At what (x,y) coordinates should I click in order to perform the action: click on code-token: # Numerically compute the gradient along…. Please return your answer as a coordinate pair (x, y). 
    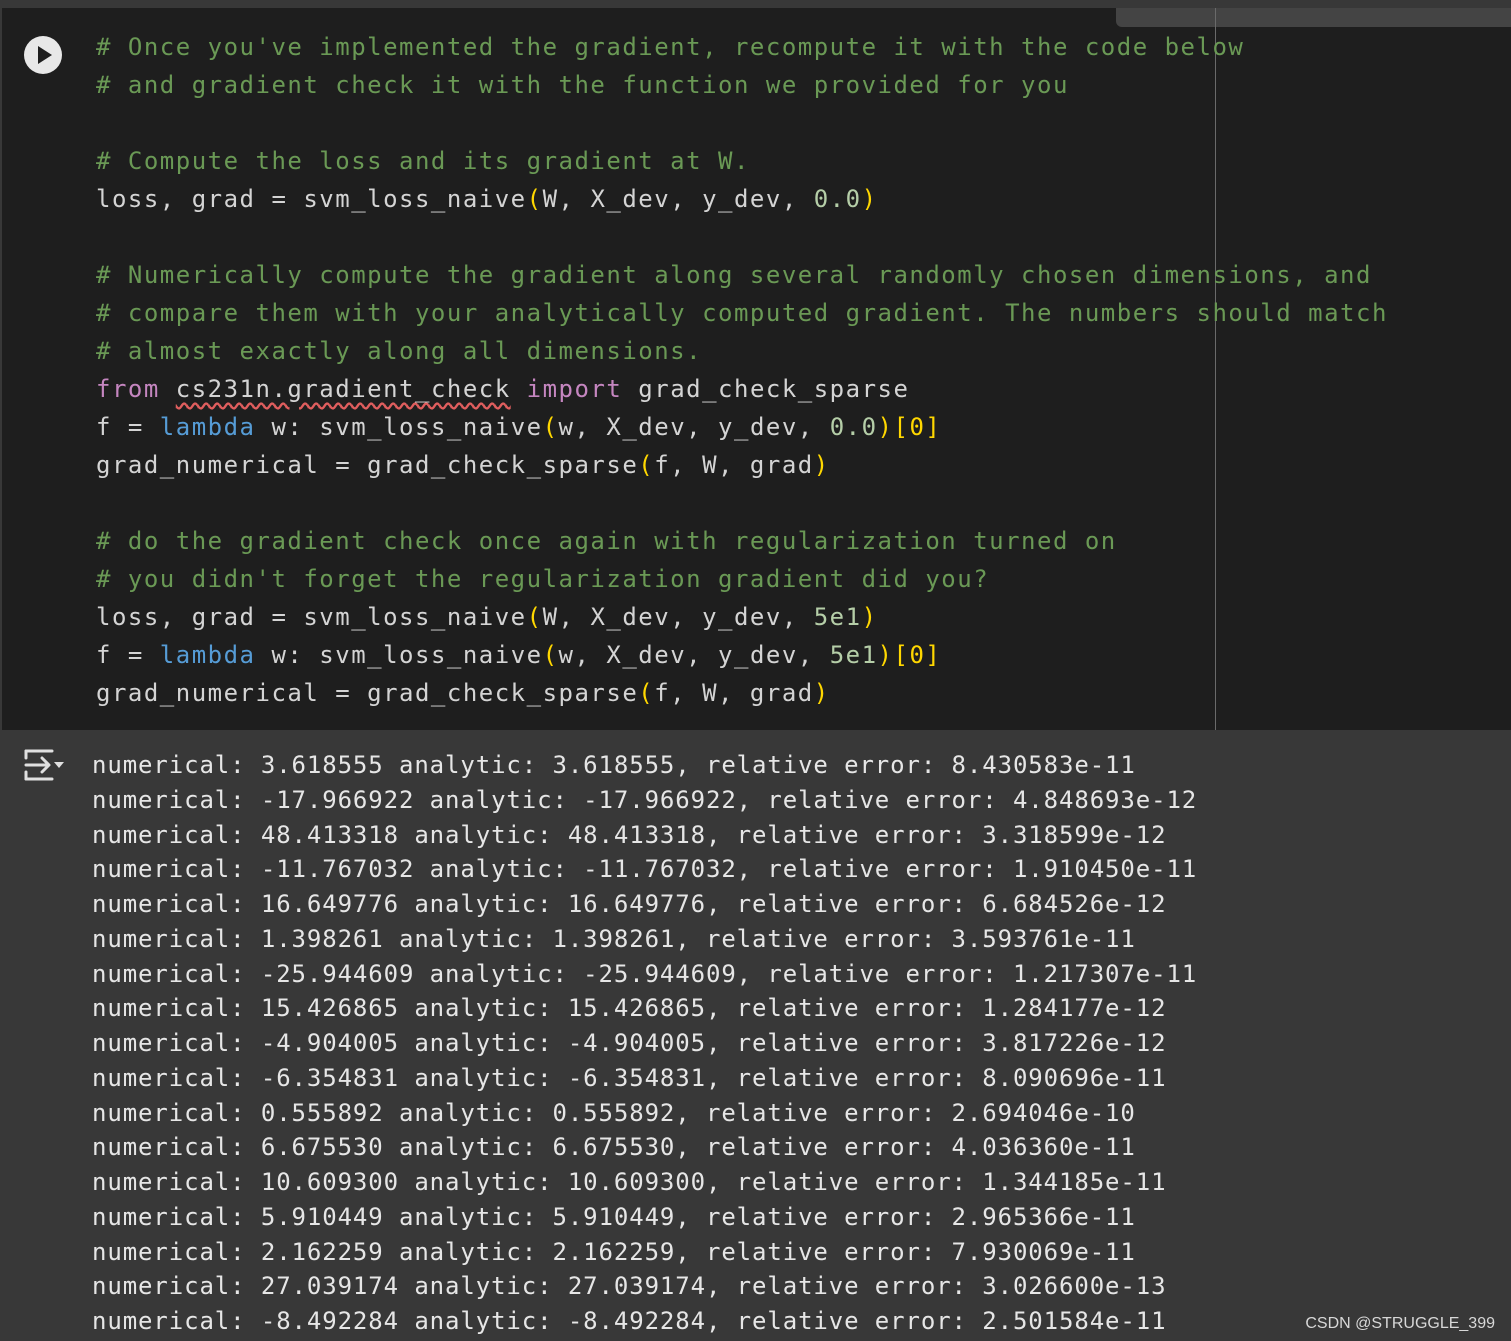
    Looking at the image, I should click on (734, 275).